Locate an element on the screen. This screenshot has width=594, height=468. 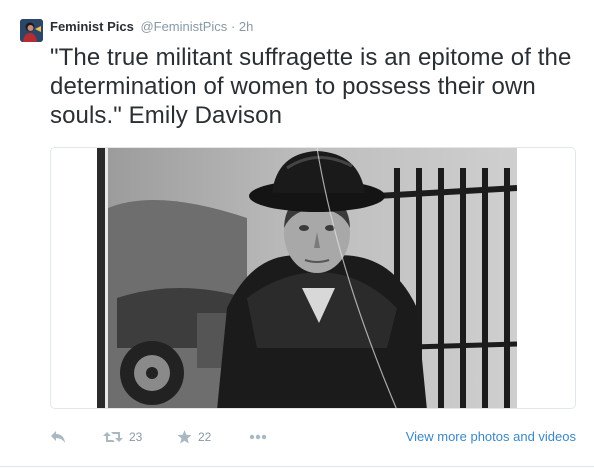
more-button is located at coordinates (258, 437).